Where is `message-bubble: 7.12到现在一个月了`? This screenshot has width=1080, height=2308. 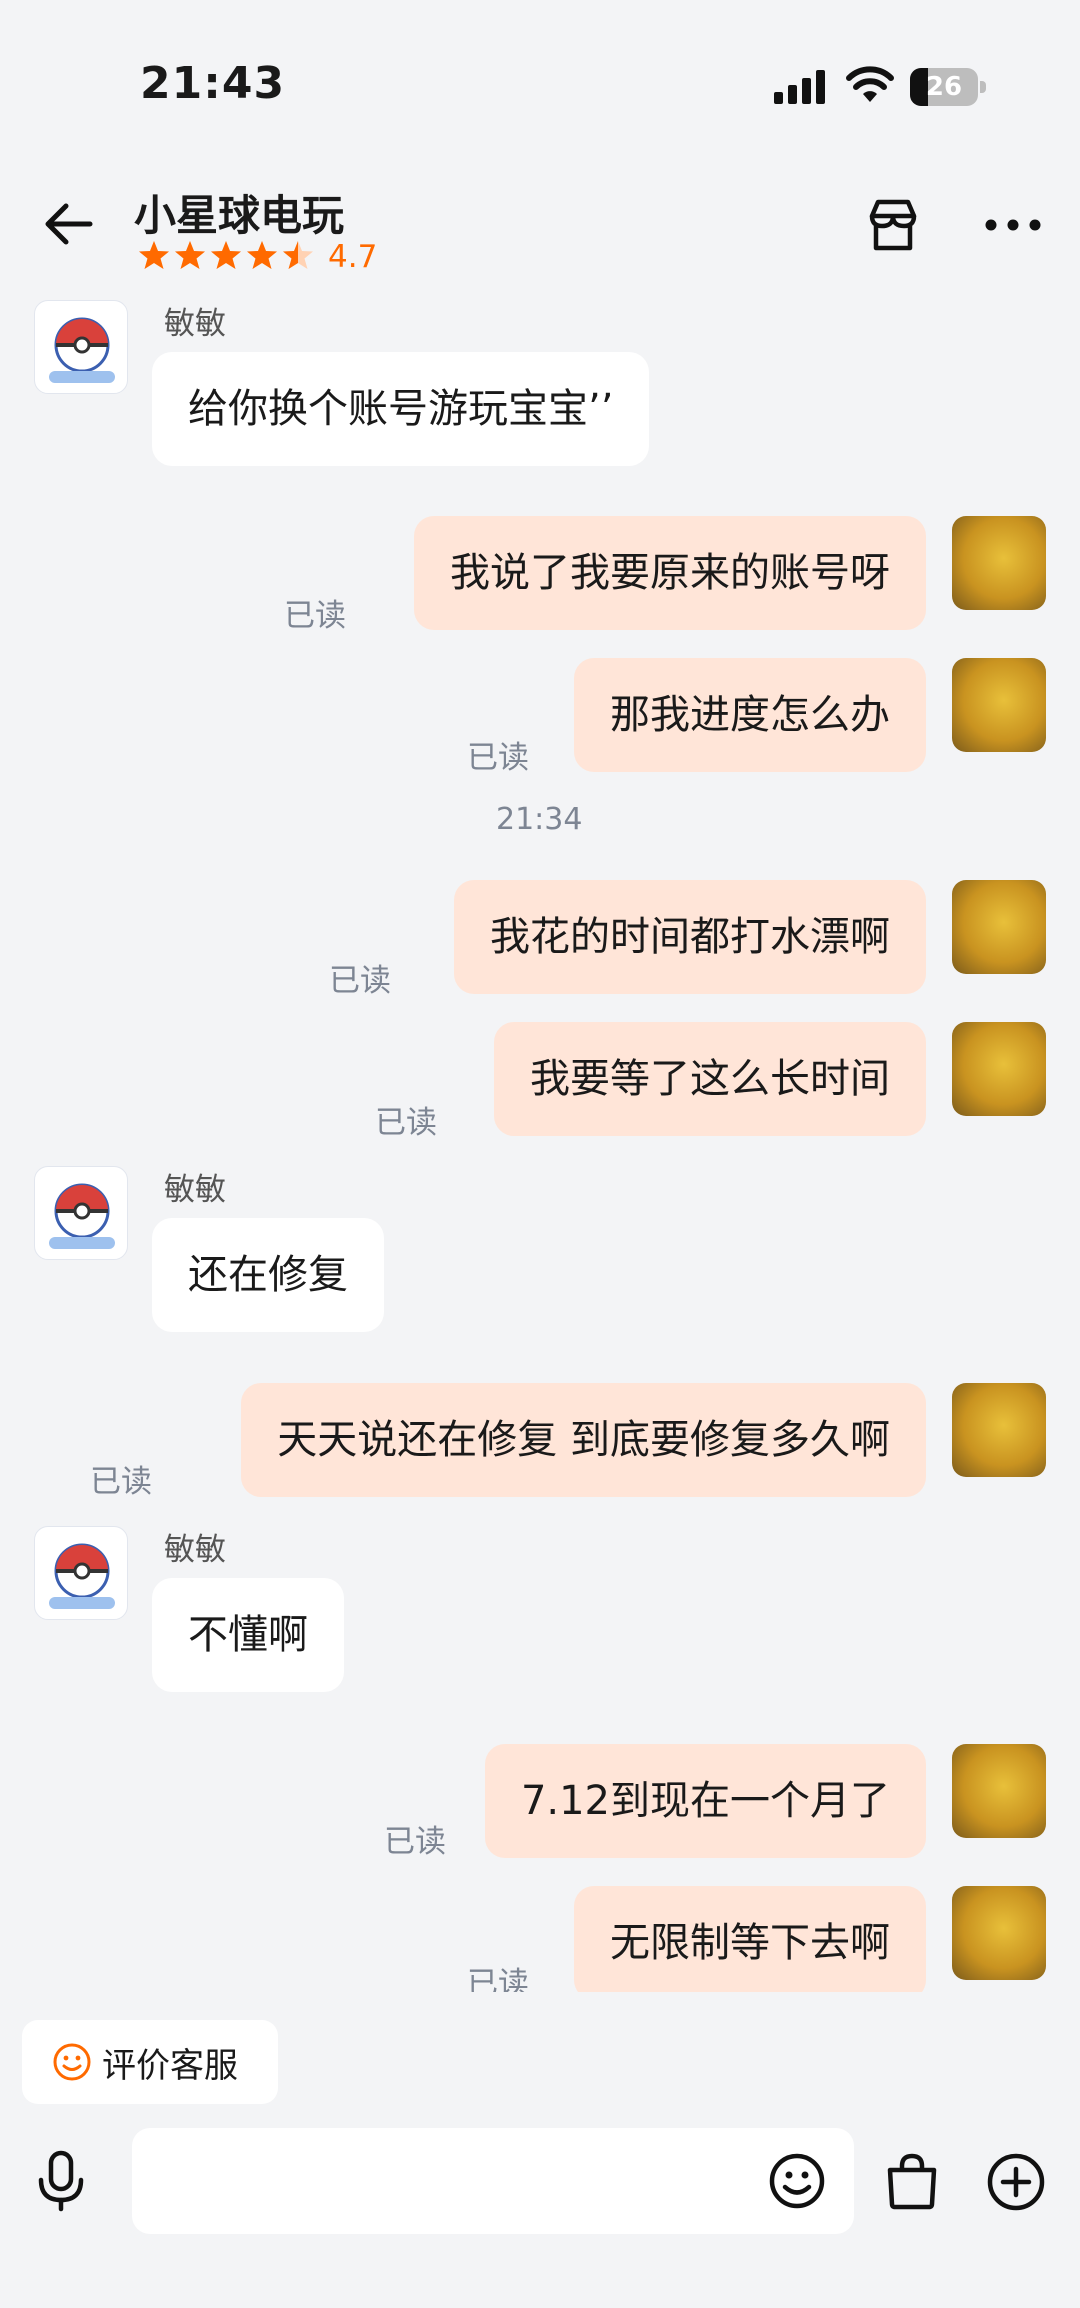
message-bubble: 7.12到现在一个月了 is located at coordinates (705, 1801).